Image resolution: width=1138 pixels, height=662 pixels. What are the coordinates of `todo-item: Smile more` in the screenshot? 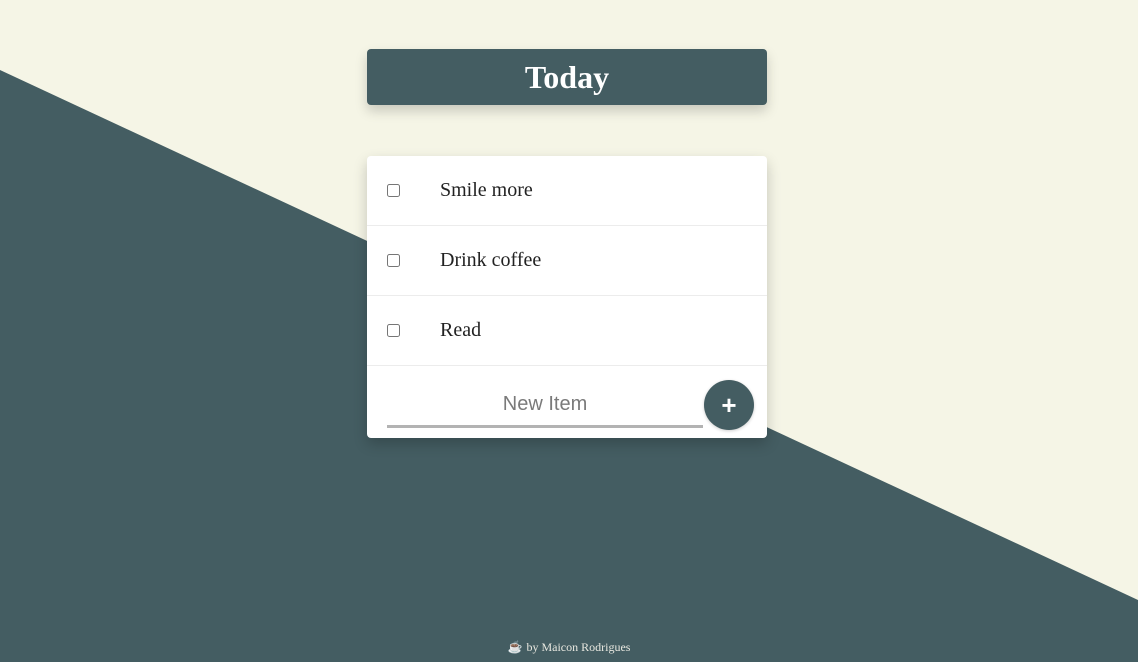 It's located at (567, 191).